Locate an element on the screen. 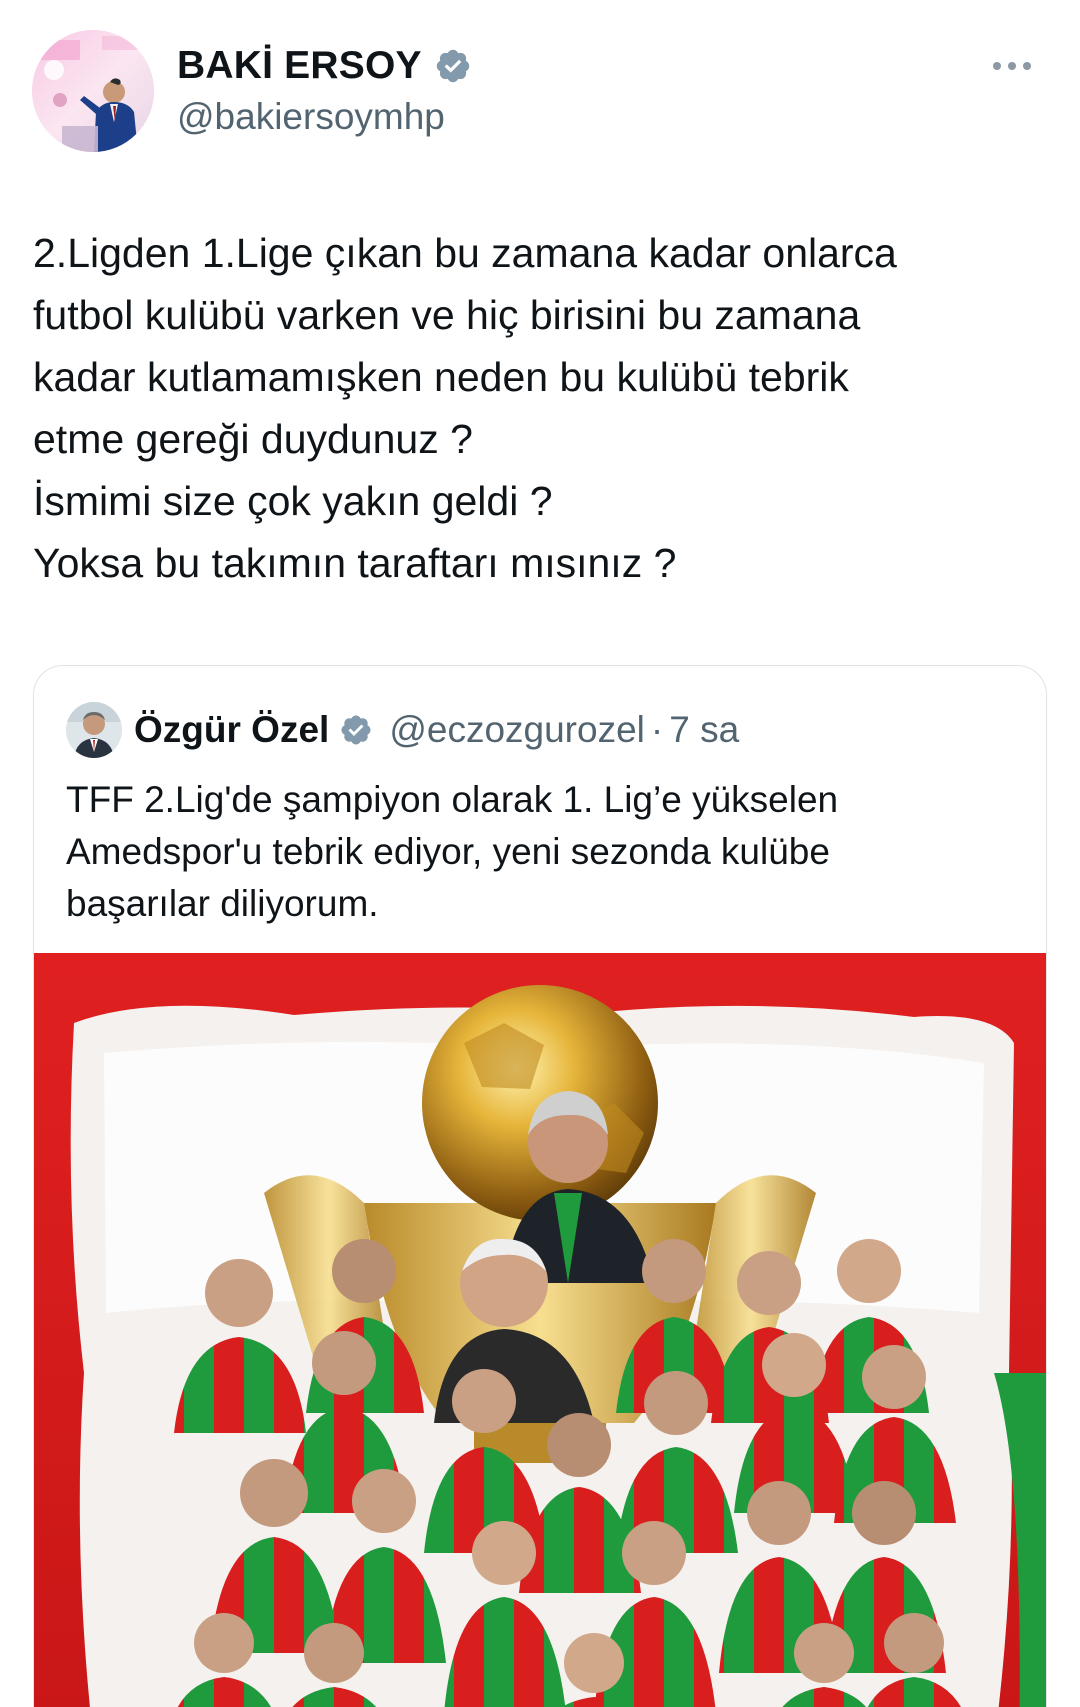 Image resolution: width=1080 pixels, height=1707 pixels. author-avatar is located at coordinates (93, 91).